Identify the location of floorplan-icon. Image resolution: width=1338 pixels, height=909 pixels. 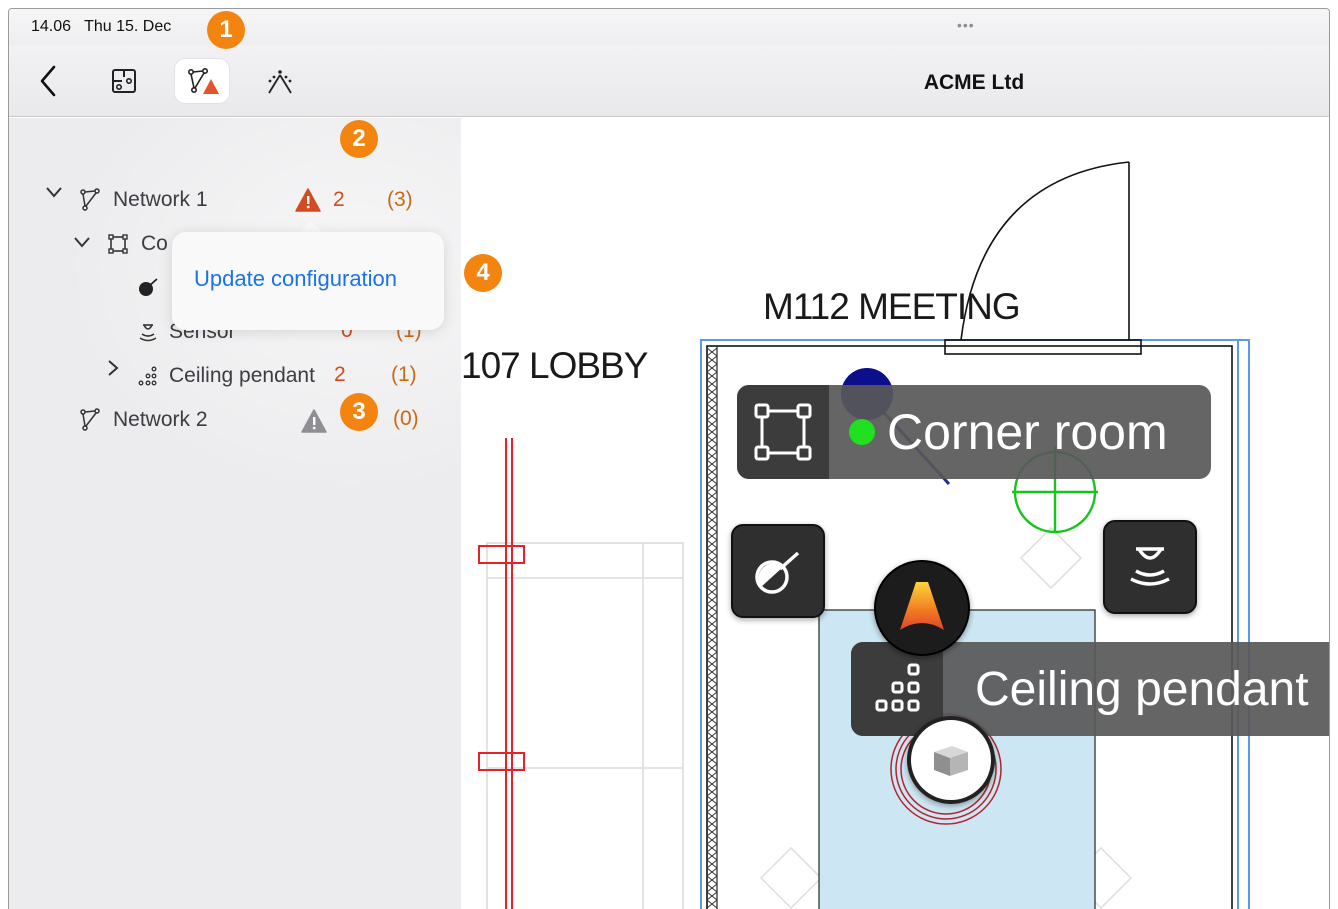
(124, 81).